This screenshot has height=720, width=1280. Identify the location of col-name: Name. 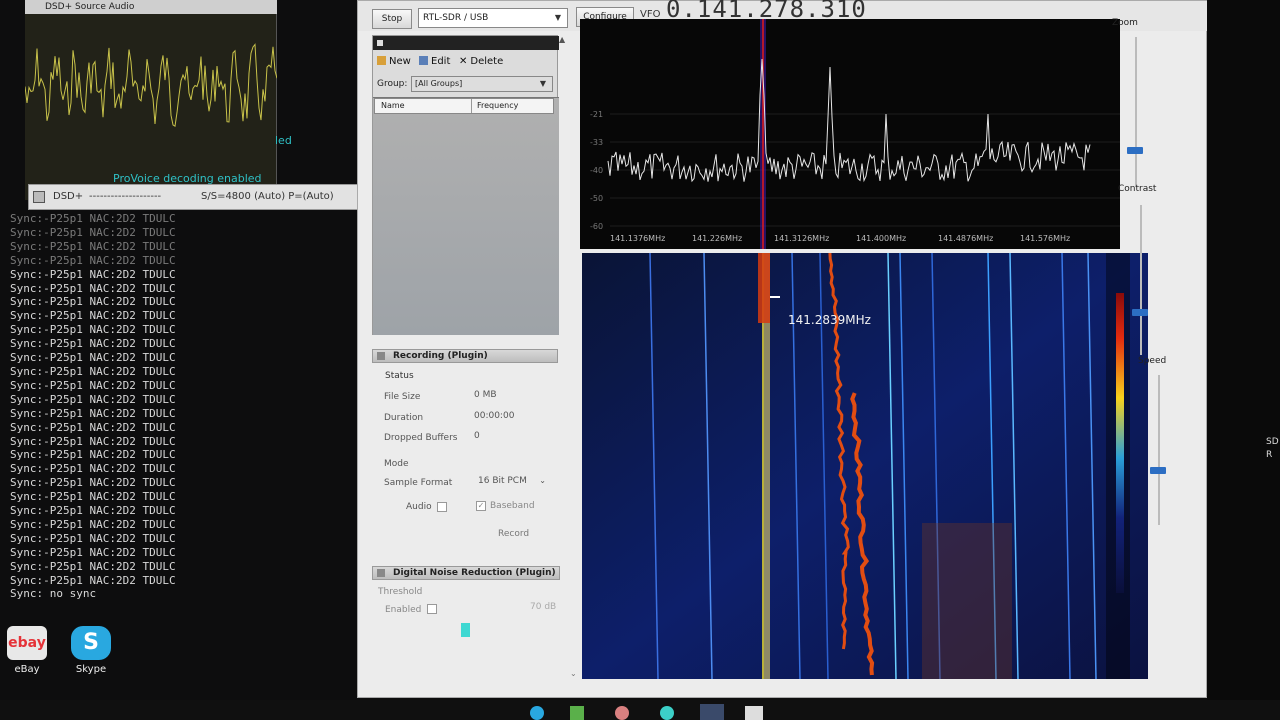
(393, 105).